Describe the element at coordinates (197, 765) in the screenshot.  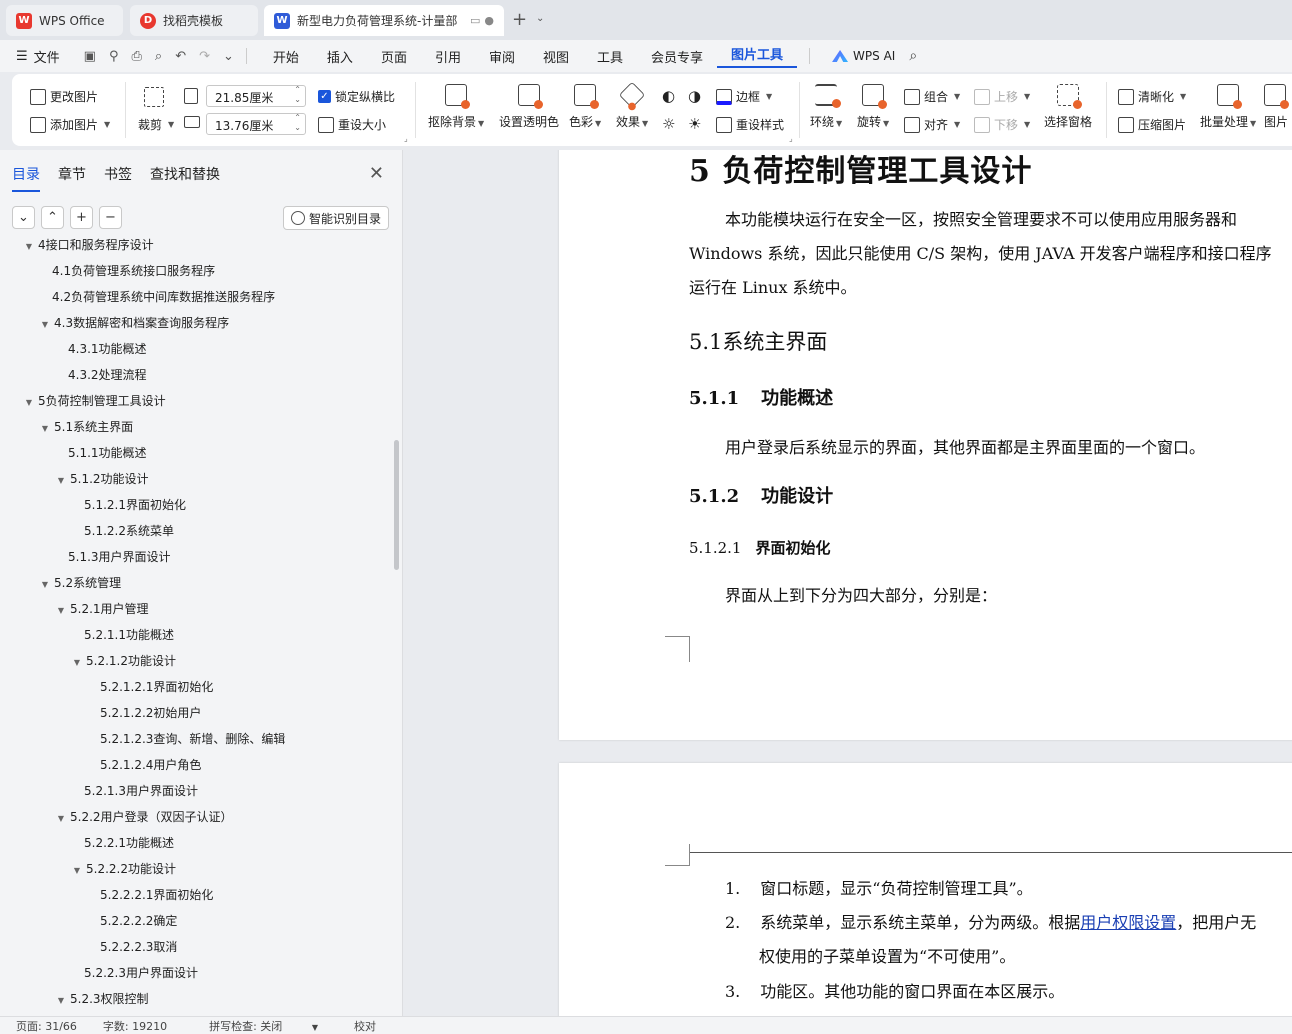
I see `toc-item: 5.2.1.2.4用户角色` at that location.